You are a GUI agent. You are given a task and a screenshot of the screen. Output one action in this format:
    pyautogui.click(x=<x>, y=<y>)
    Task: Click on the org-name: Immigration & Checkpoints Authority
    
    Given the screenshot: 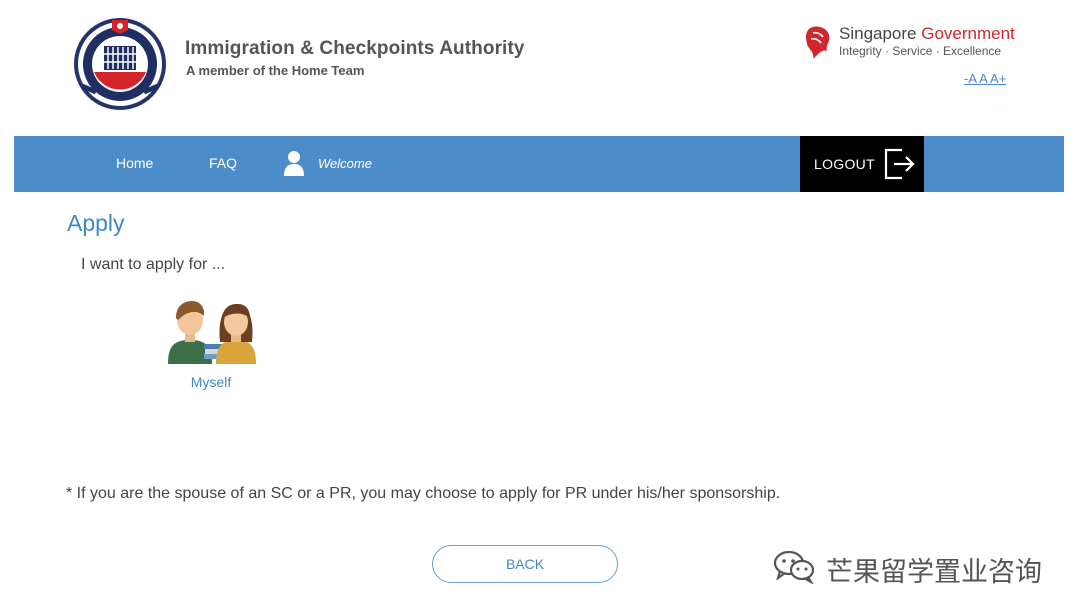 What is the action you would take?
    pyautogui.click(x=355, y=48)
    